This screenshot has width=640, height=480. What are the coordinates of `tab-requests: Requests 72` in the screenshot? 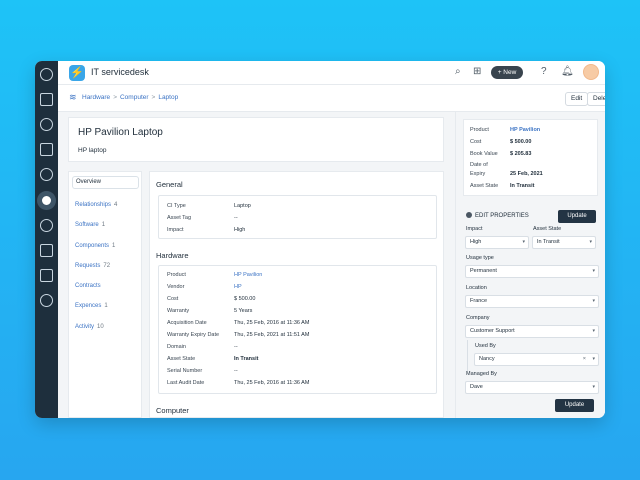 It's located at (92, 266).